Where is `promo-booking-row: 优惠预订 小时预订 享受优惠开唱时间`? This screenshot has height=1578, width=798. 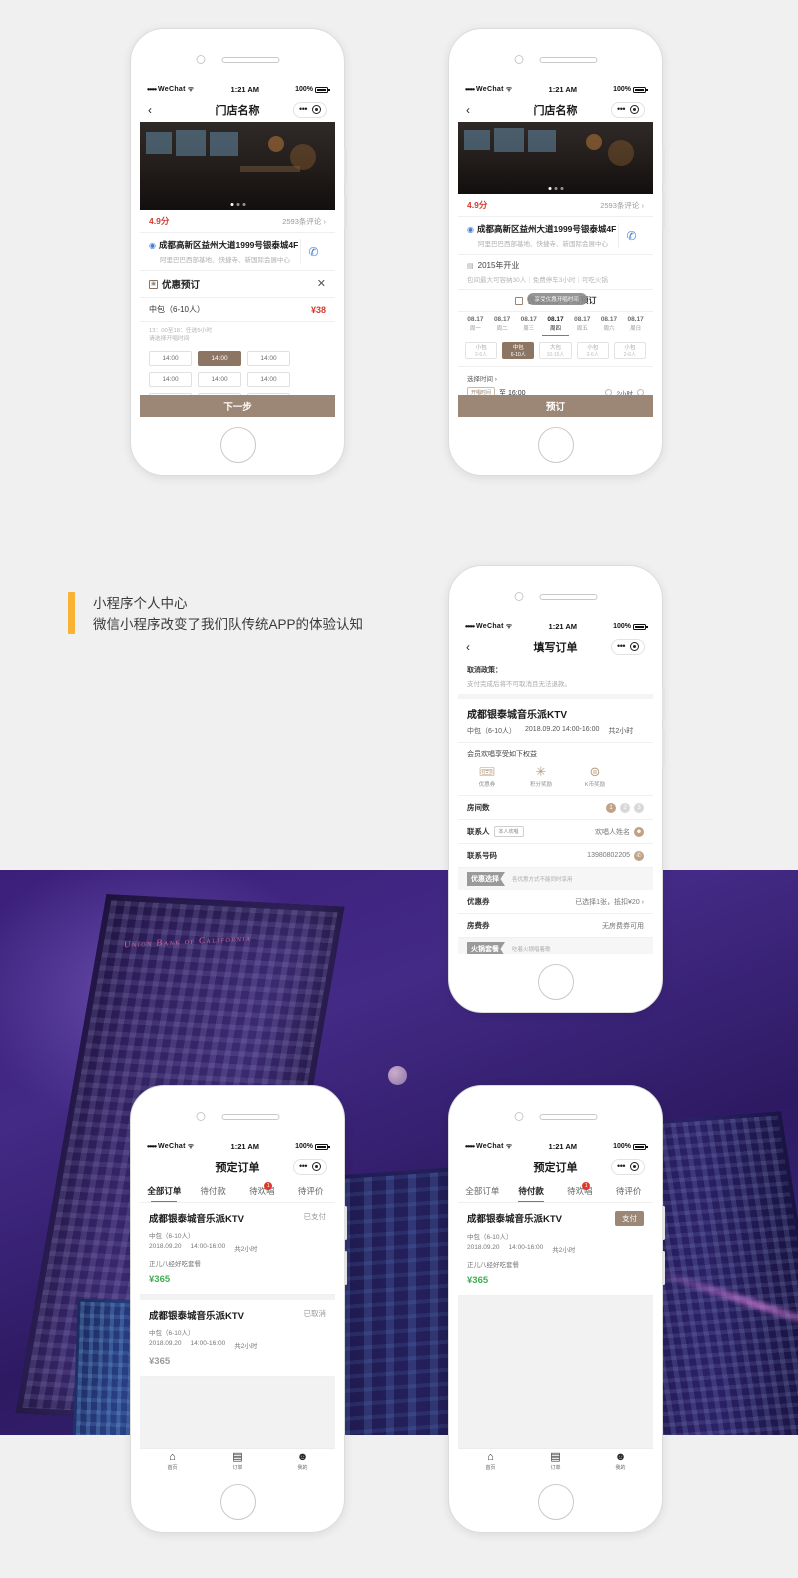
promo-booking-row: 优惠预订 小时预订 享受优惠开唱时间 is located at coordinates (555, 301).